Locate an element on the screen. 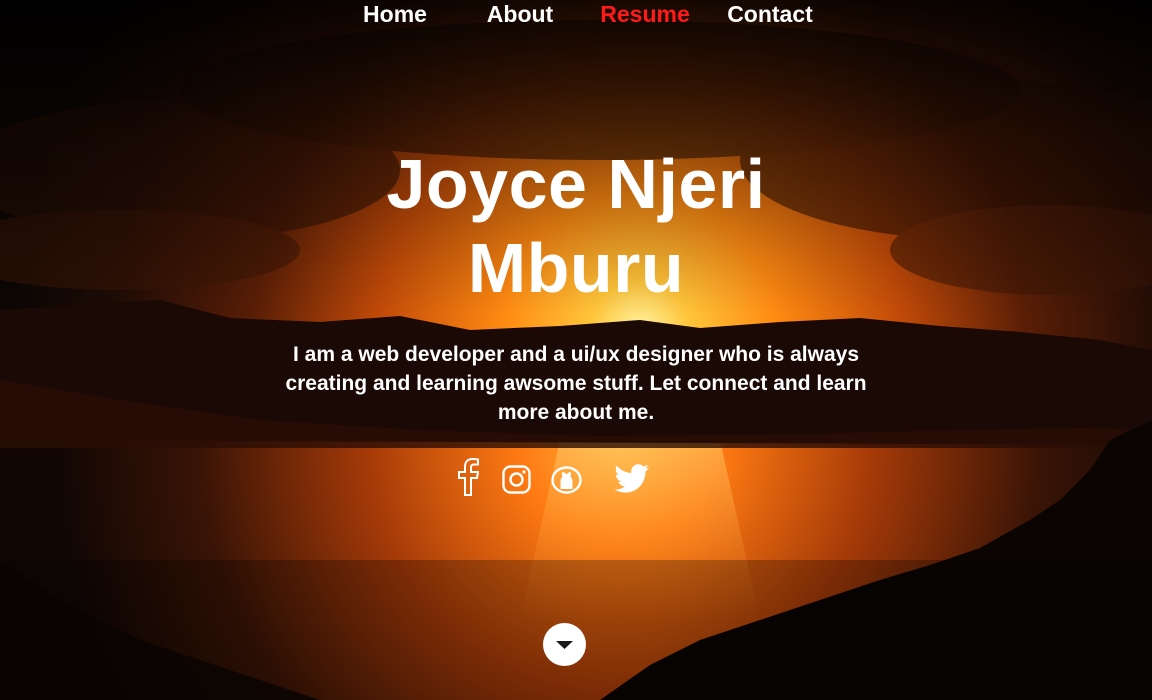  hero-name-line-1: Joyce Njeri is located at coordinates (576, 184).